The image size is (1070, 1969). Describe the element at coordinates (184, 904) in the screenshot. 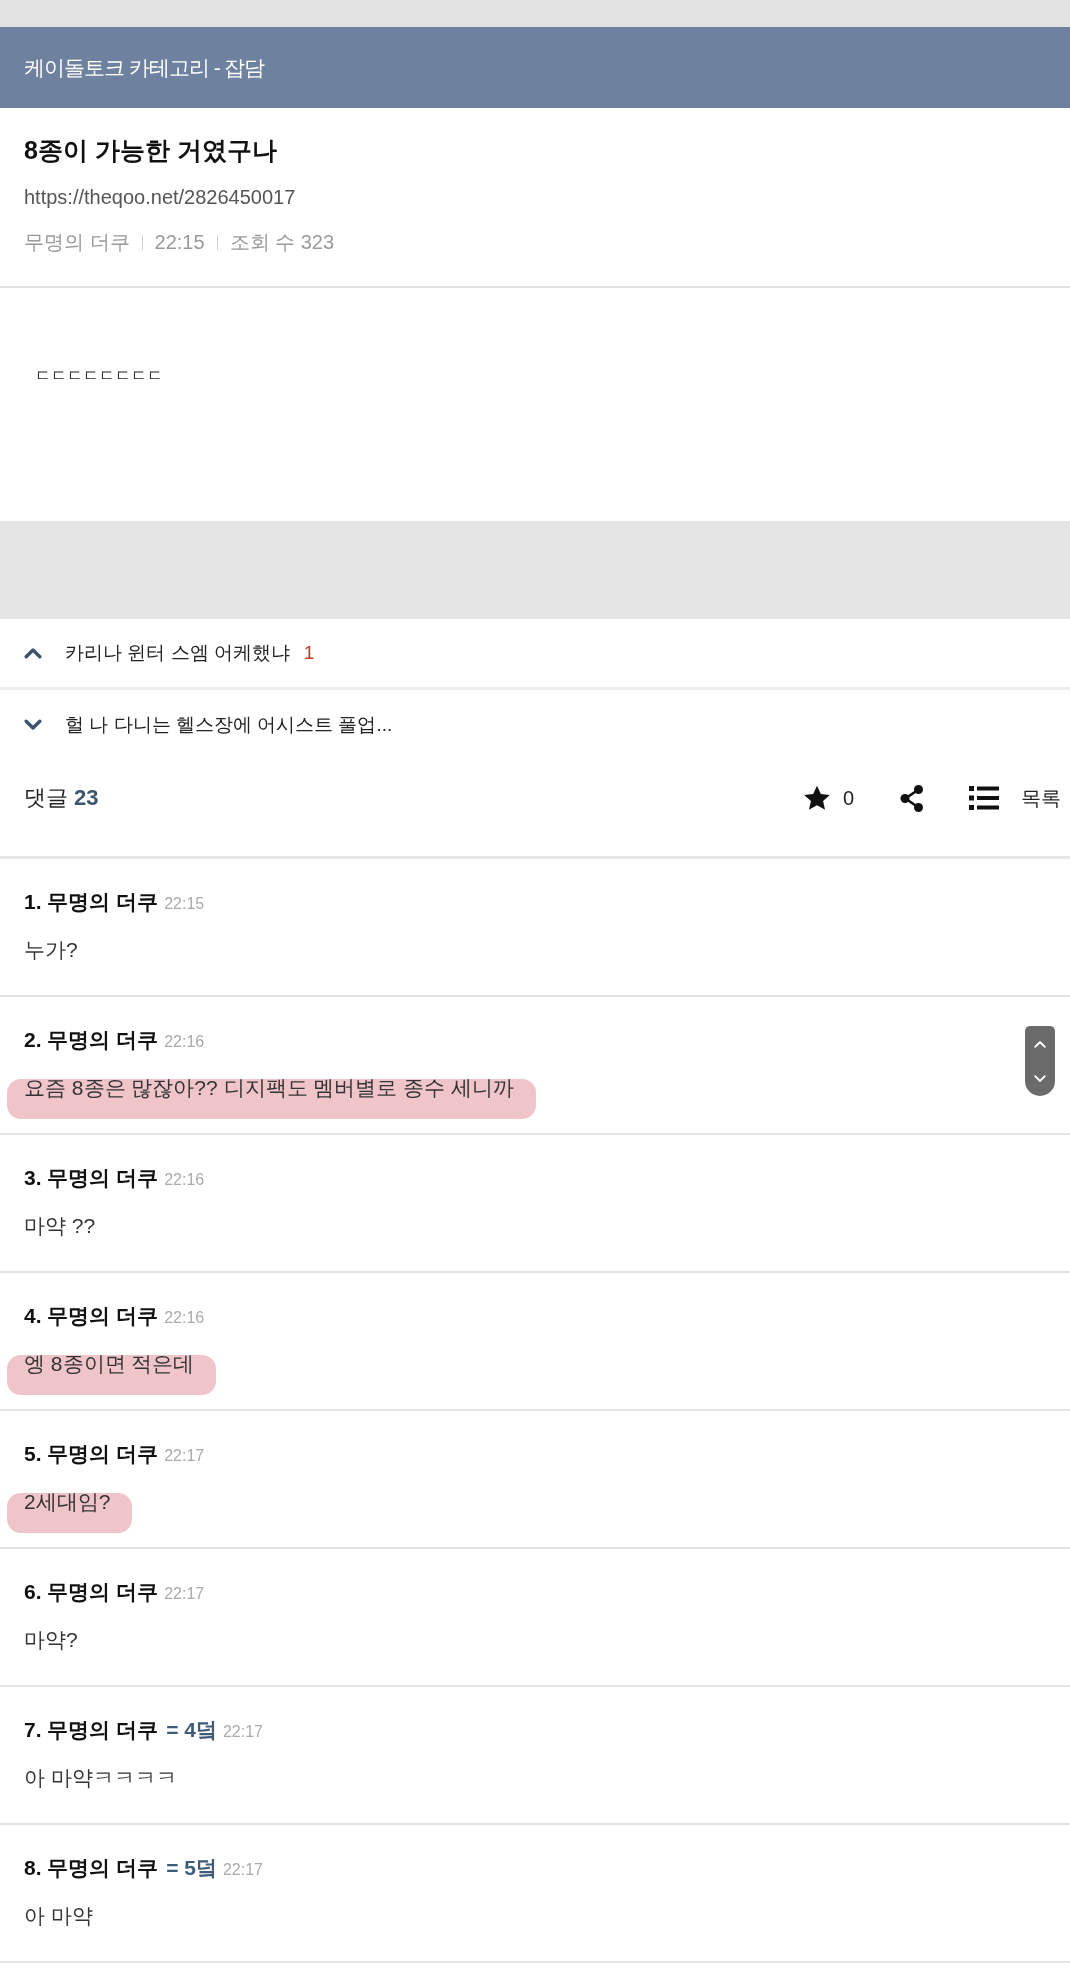

I see `comment-time: 22:15` at that location.